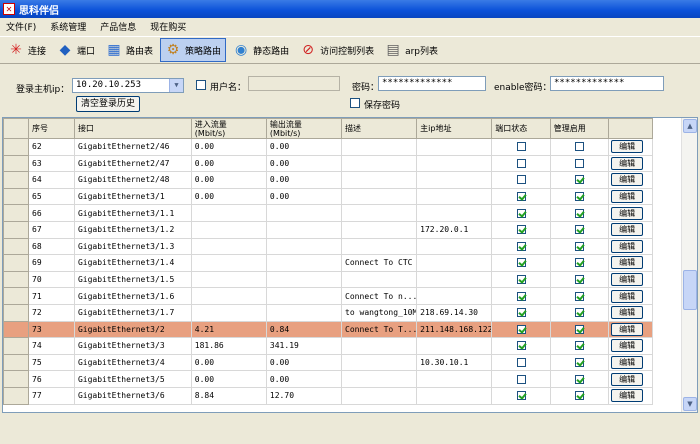  What do you see at coordinates (328, 196) in the screenshot?
I see `table-row: 65 GigabitEthernet3/1 0.00 0.00 编辑` at bounding box center [328, 196].